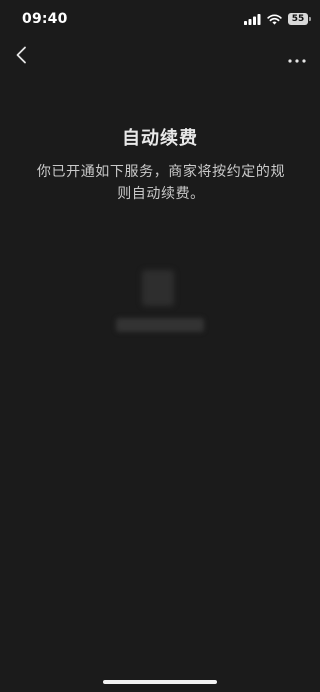 Image resolution: width=320 pixels, height=692 pixels. I want to click on chevron-left-icon, so click(21, 57).